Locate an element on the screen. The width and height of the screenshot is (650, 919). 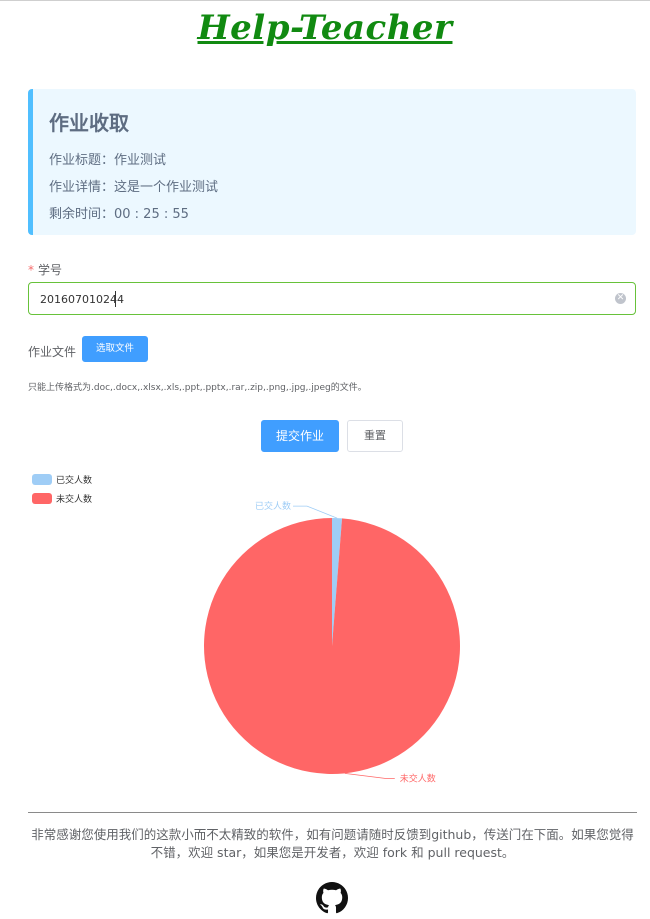
assignment-title: 作业标题：作业测试 is located at coordinates (108, 160).